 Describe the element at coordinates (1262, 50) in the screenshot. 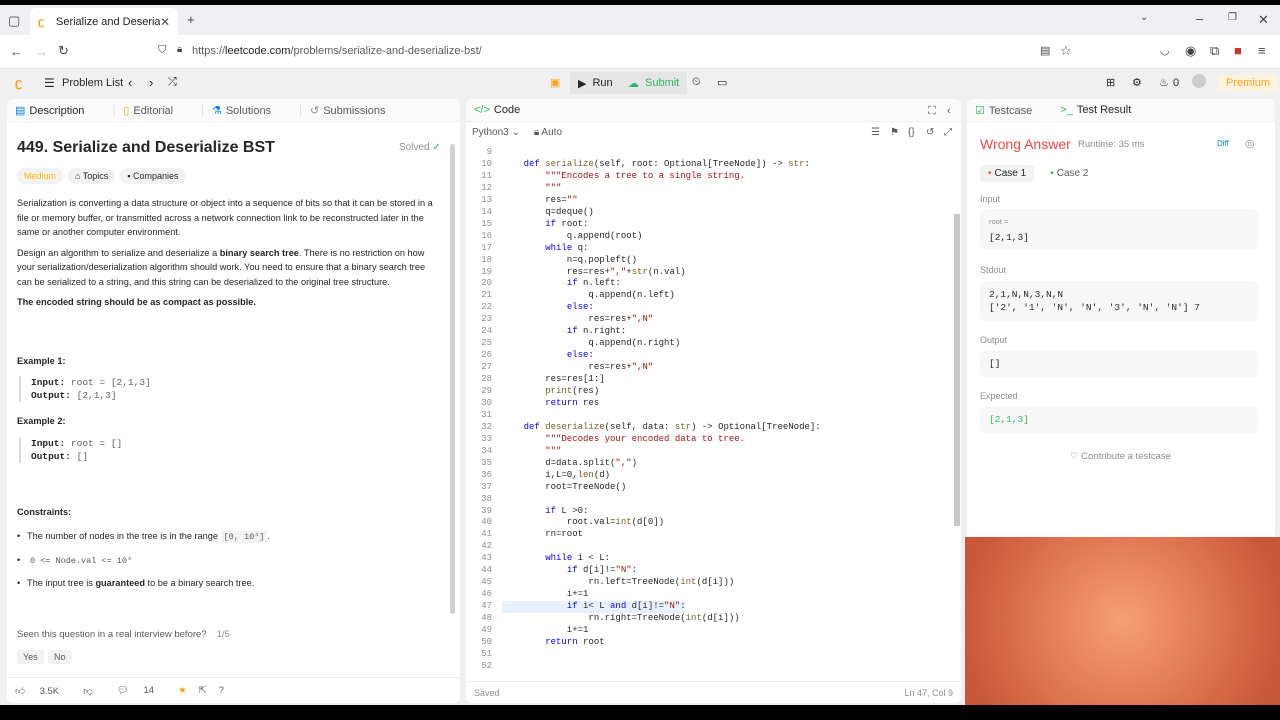

I see `menu-icon: ≡` at that location.